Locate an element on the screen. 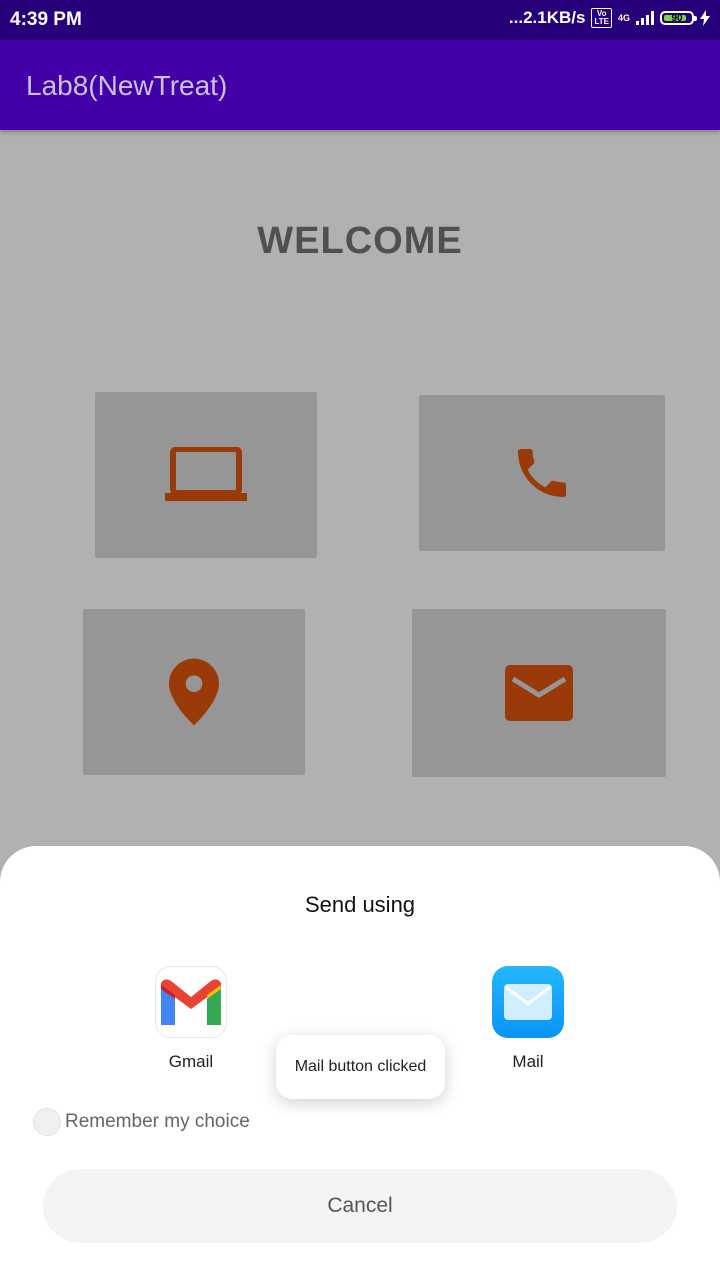 Image resolution: width=720 pixels, height=1280 pixels. mail-tile-button is located at coordinates (539, 693).